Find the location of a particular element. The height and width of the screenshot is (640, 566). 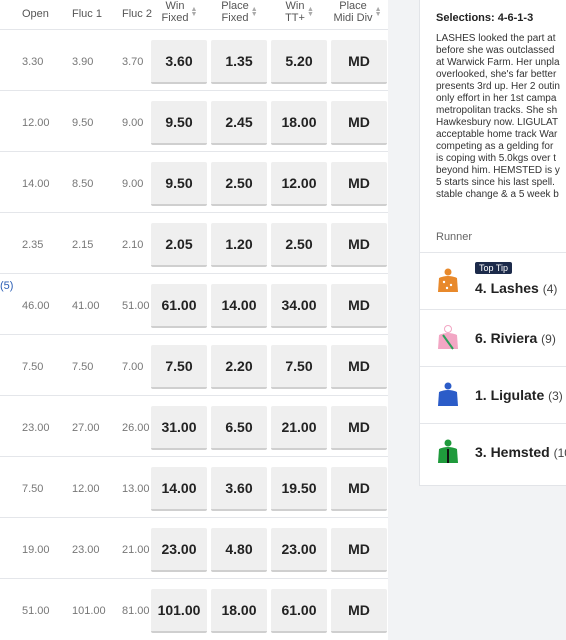

win-tt-button: 18.00 is located at coordinates (299, 123).